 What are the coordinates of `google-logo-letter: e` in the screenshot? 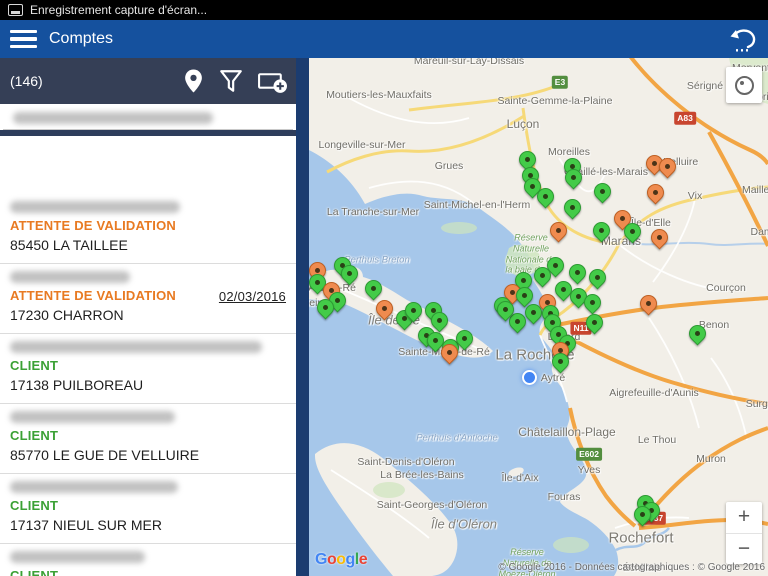 It's located at (363, 559).